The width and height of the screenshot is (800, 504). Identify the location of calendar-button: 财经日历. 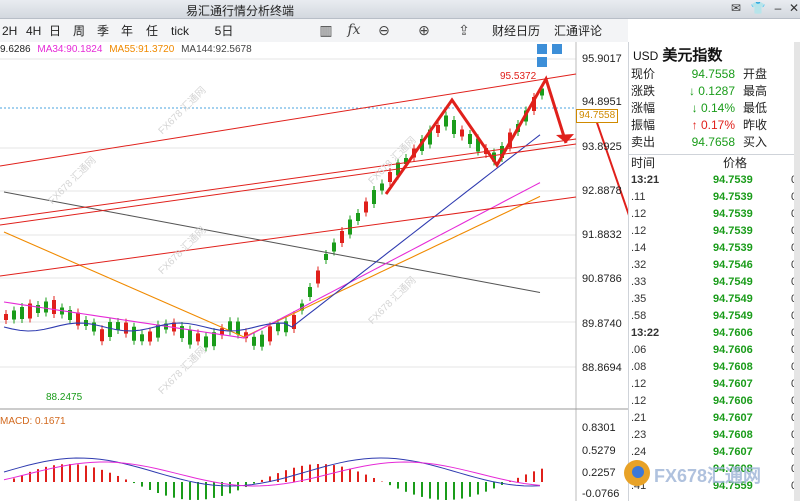
(516, 31).